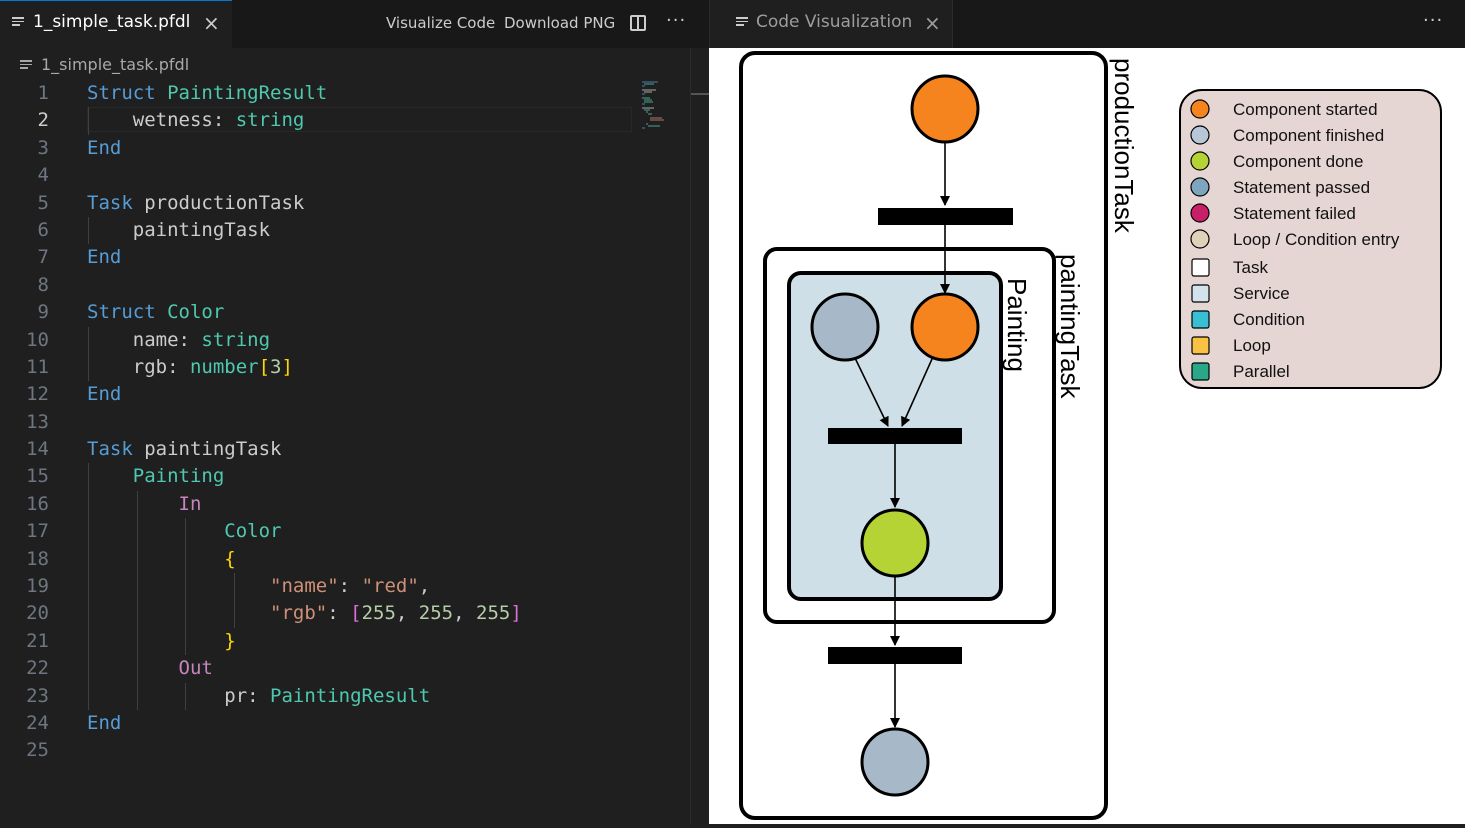 This screenshot has width=1465, height=828. I want to click on editor-scrollbar, so click(700, 436).